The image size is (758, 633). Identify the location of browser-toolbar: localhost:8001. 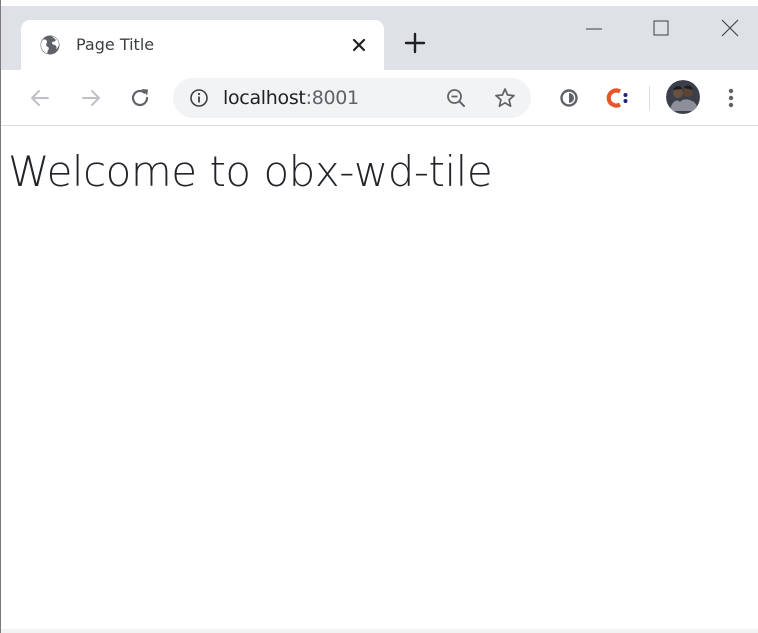
(379, 98).